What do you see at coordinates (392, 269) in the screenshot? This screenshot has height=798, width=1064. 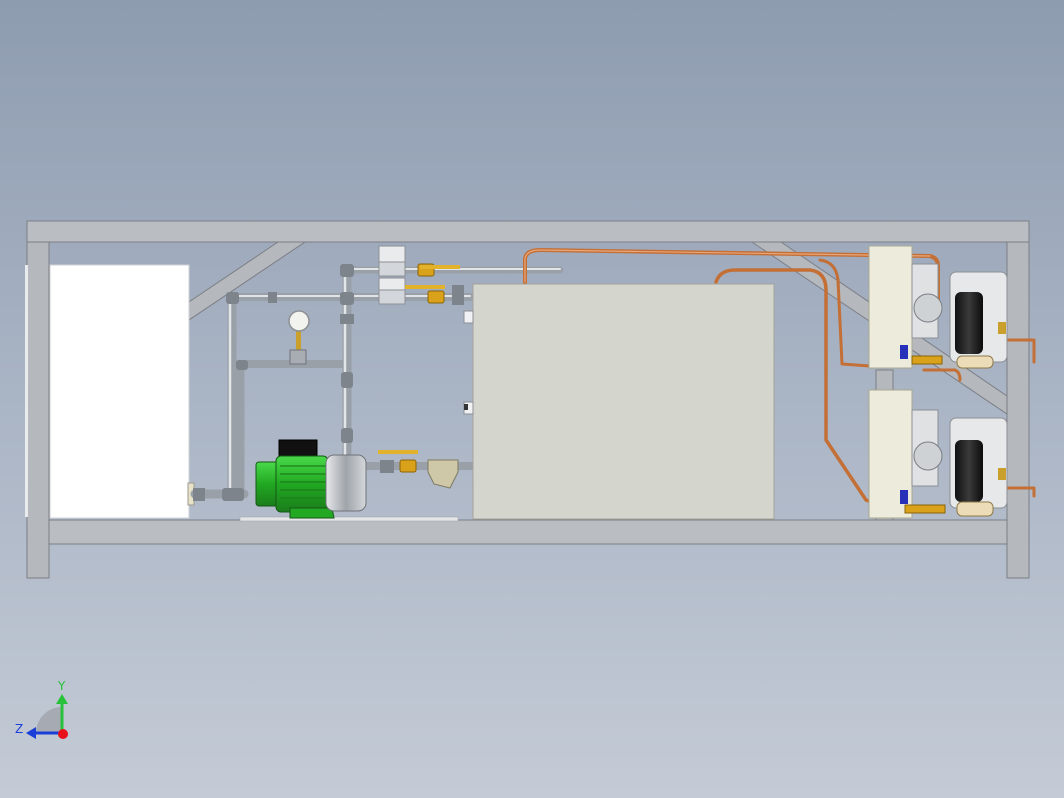 I see `solenoid-valve-top-body` at bounding box center [392, 269].